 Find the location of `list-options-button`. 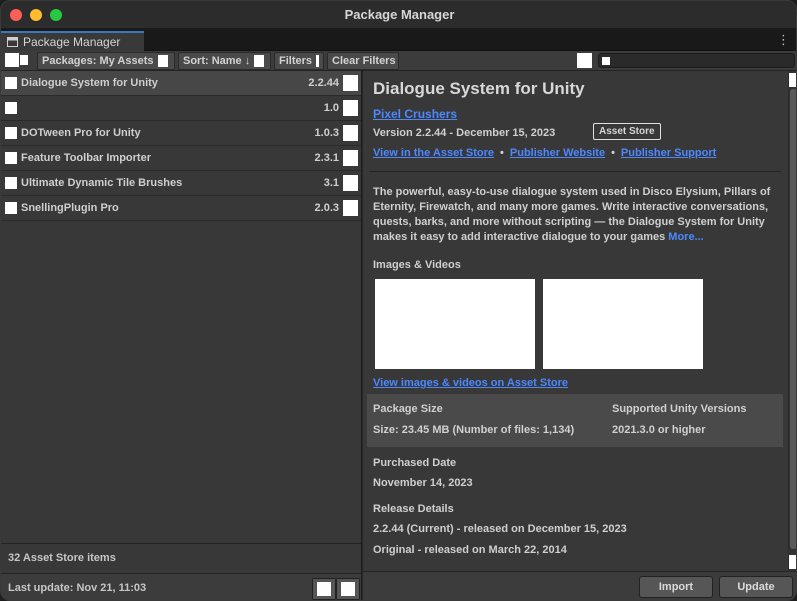

list-options-button is located at coordinates (348, 589).